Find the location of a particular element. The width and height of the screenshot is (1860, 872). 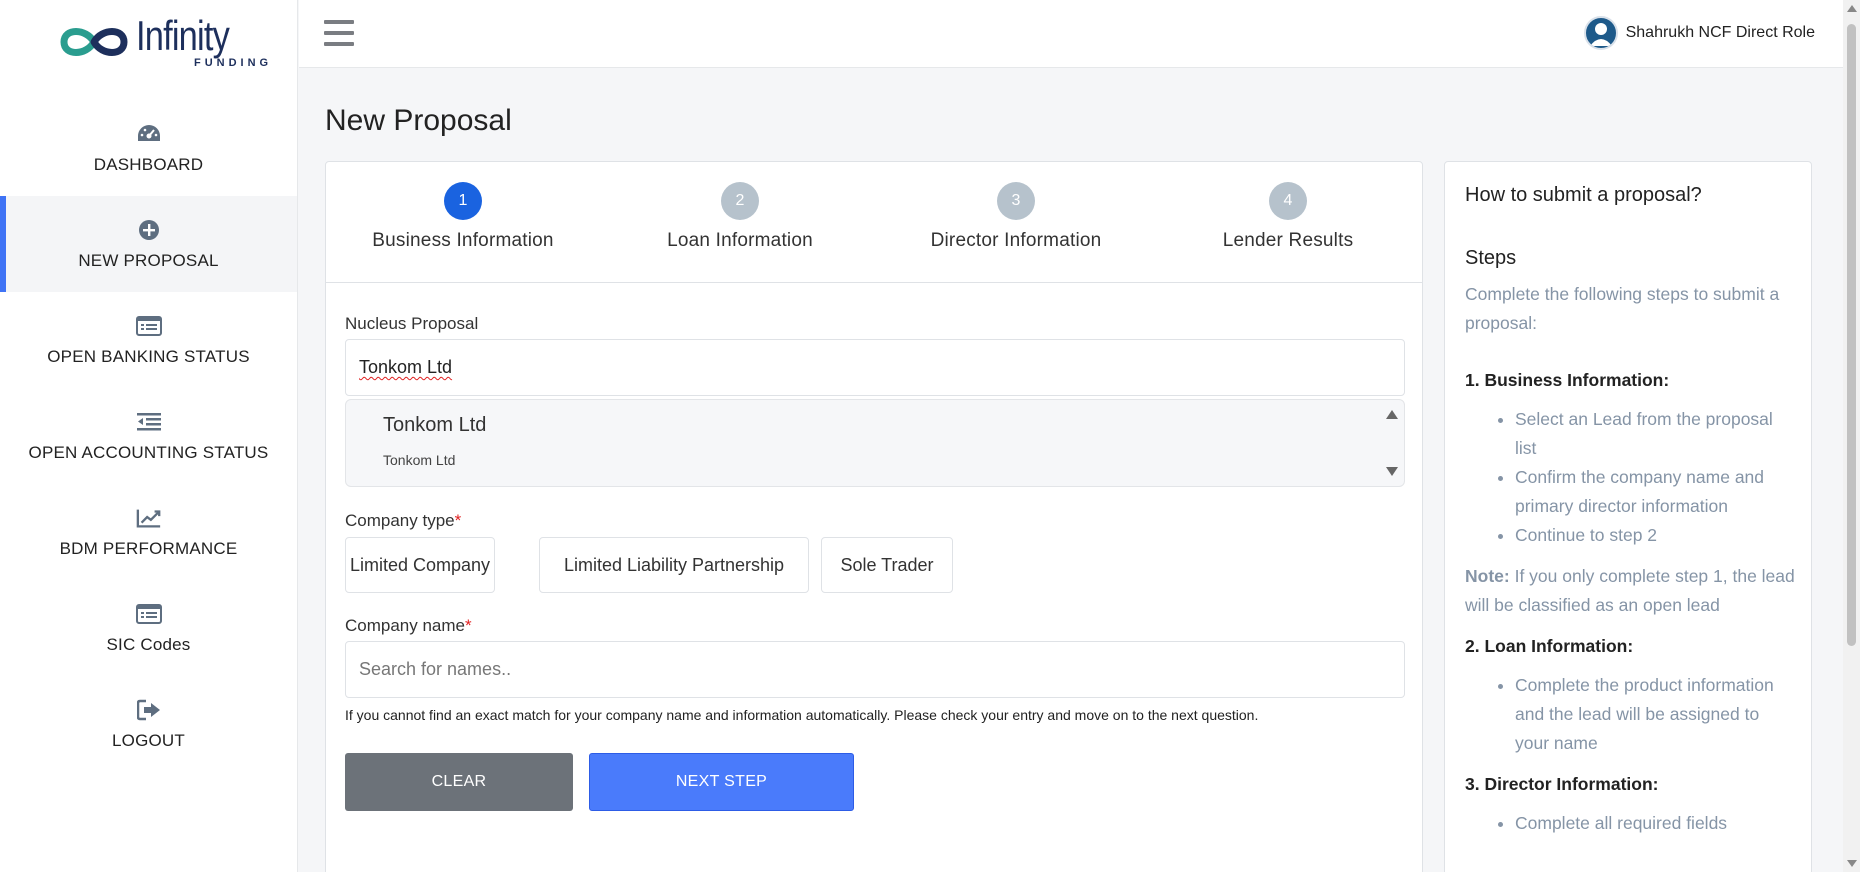

sidebar-item-logout: LOGOUT is located at coordinates (148, 724).